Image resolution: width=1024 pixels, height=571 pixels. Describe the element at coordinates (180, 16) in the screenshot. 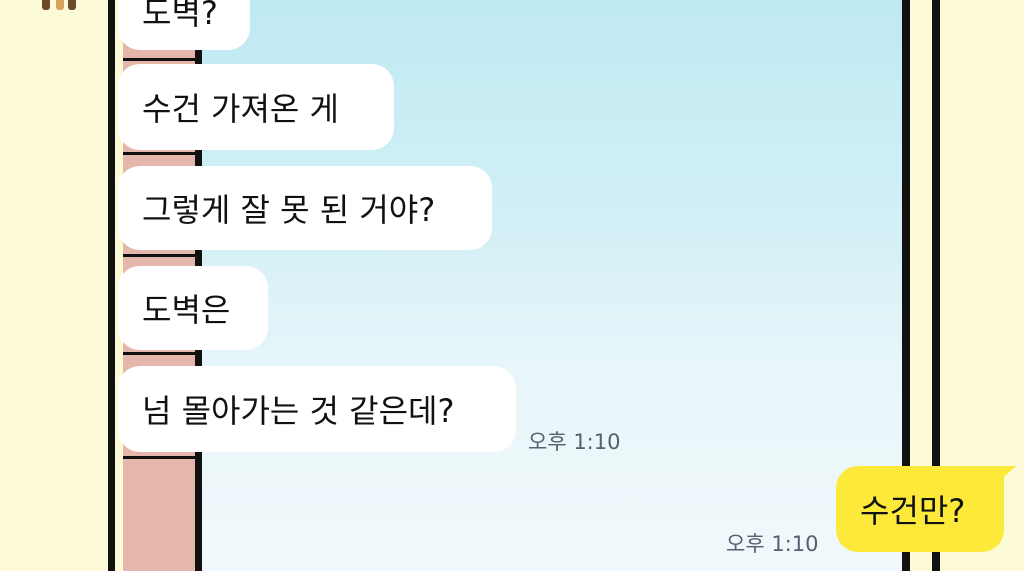

I see `message-text: 도벽?` at that location.